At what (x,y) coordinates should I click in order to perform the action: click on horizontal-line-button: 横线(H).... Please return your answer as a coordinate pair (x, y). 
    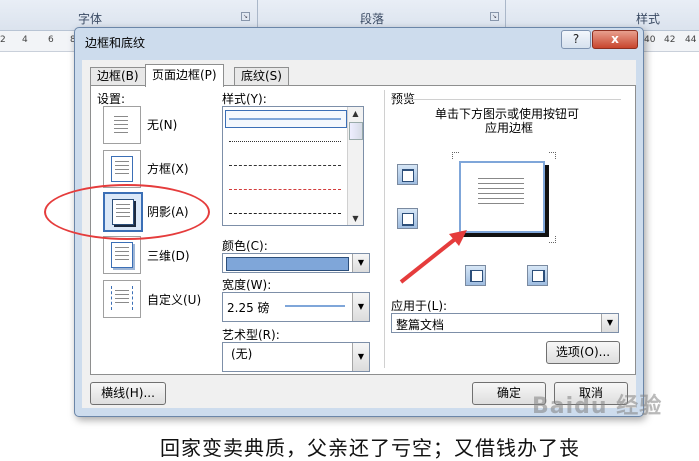
    Looking at the image, I should click on (128, 393).